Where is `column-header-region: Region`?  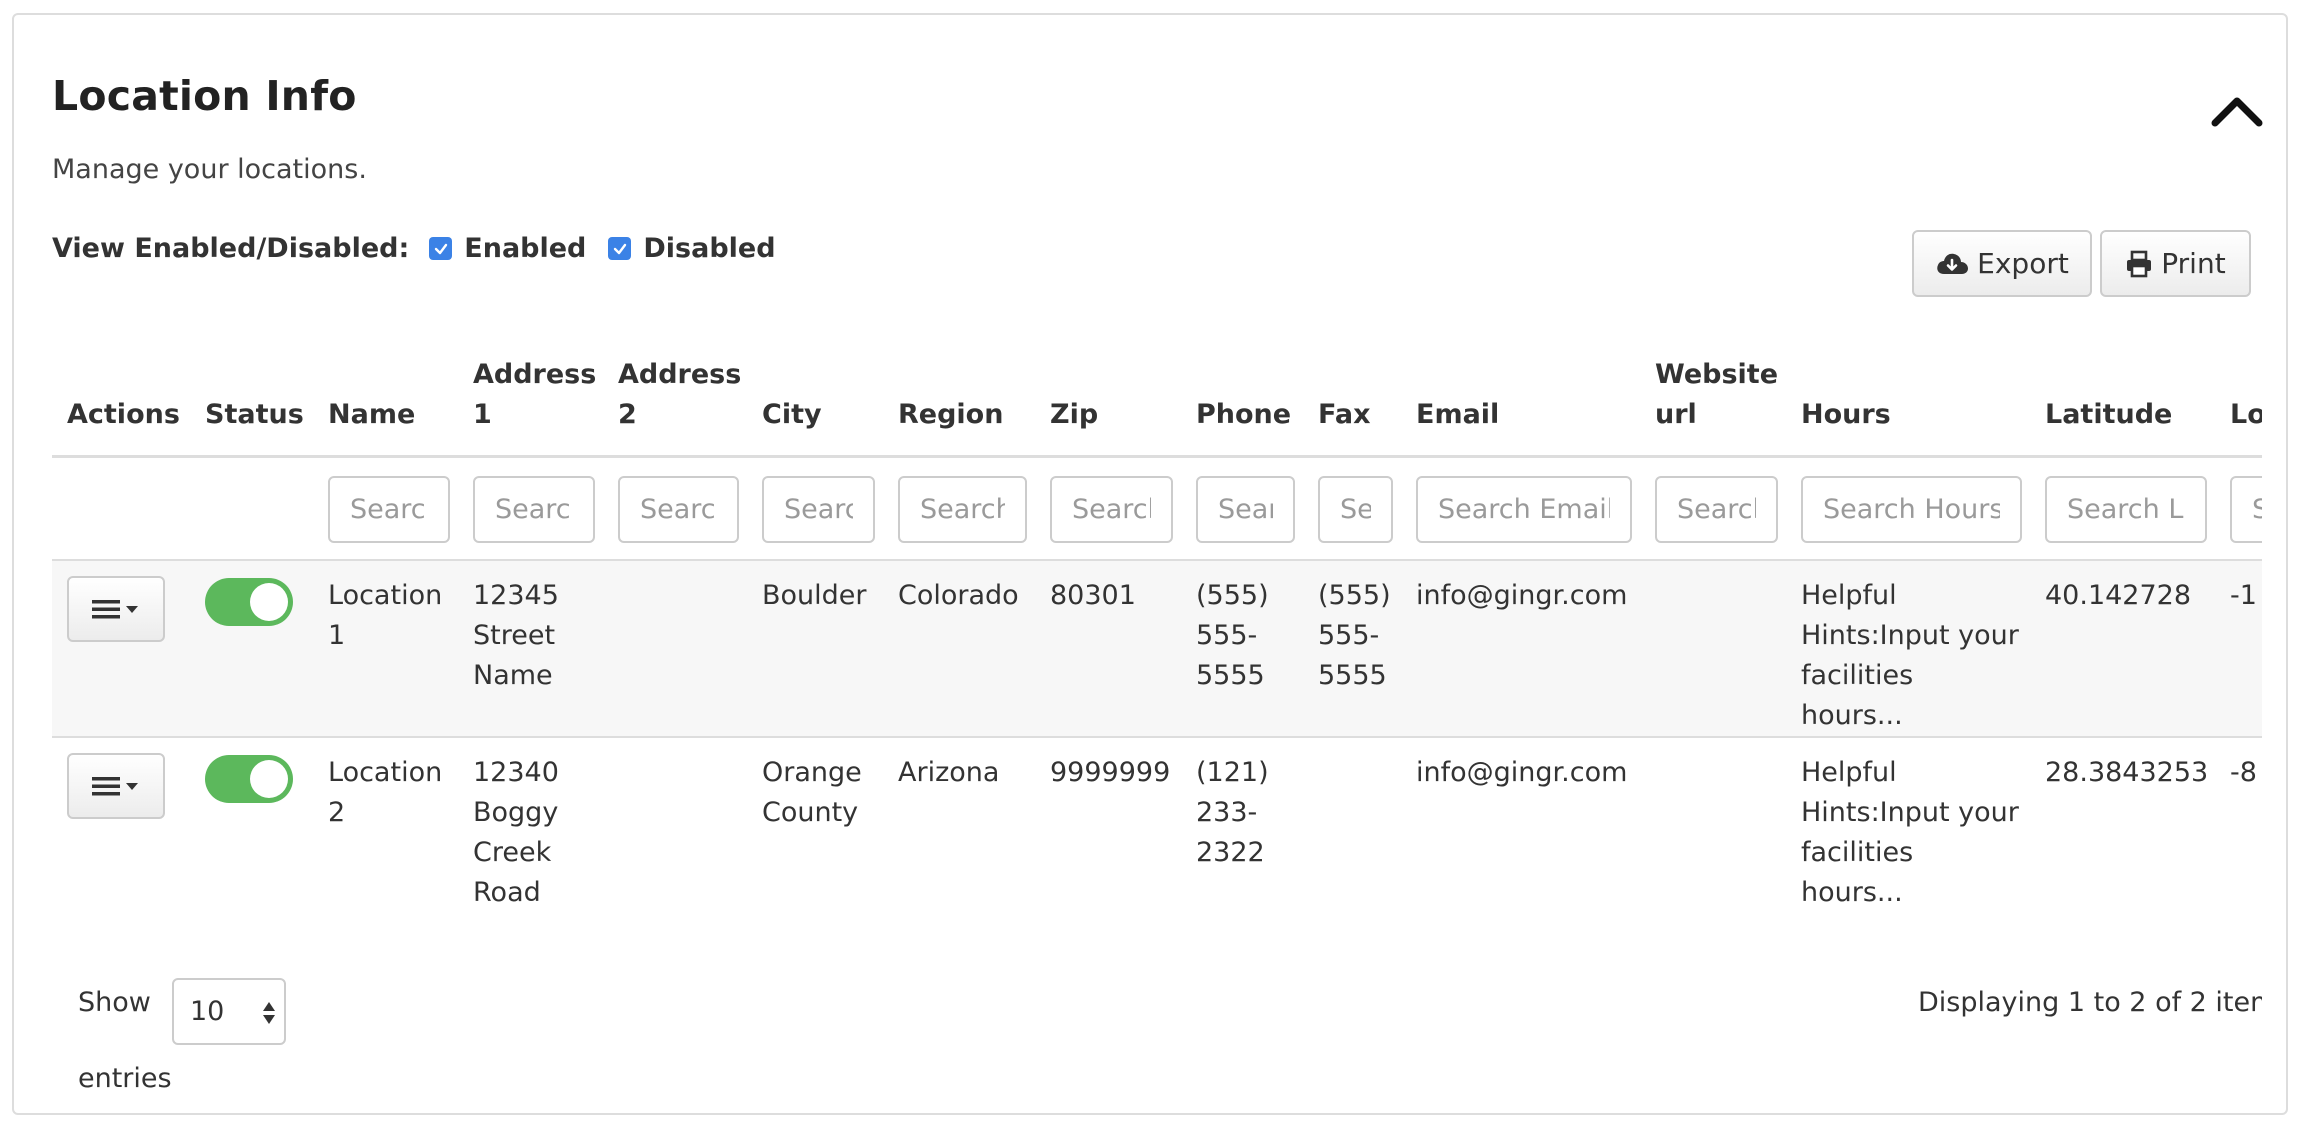
column-header-region: Region is located at coordinates (959, 406).